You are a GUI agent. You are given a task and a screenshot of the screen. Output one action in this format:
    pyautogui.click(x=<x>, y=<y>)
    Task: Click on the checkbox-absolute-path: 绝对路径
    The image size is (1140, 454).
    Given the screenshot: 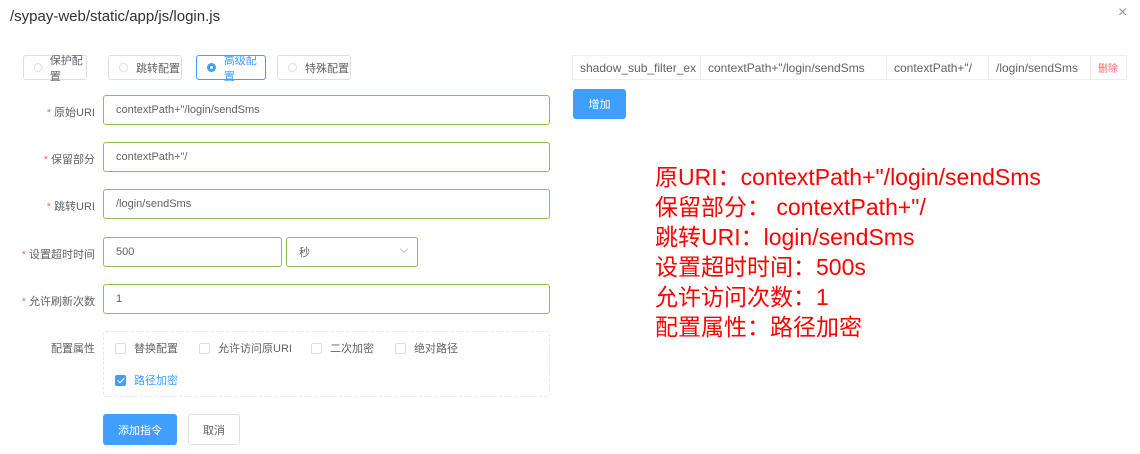 What is the action you would take?
    pyautogui.click(x=426, y=348)
    